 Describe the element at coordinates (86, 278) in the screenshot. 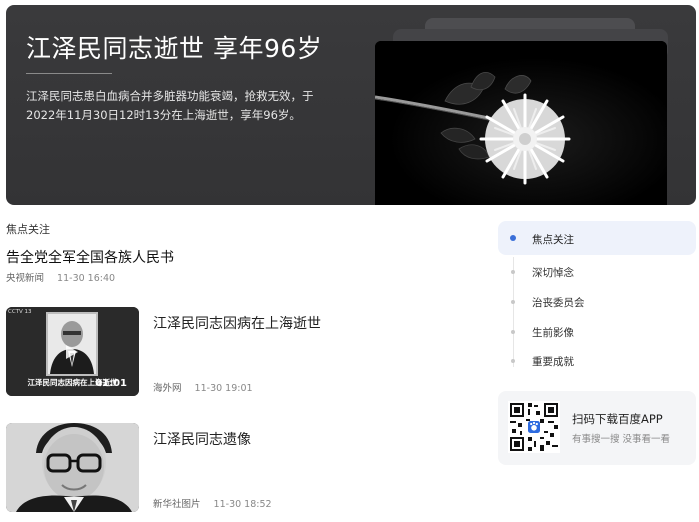

I see `timestamp: 11-30 16:40` at that location.